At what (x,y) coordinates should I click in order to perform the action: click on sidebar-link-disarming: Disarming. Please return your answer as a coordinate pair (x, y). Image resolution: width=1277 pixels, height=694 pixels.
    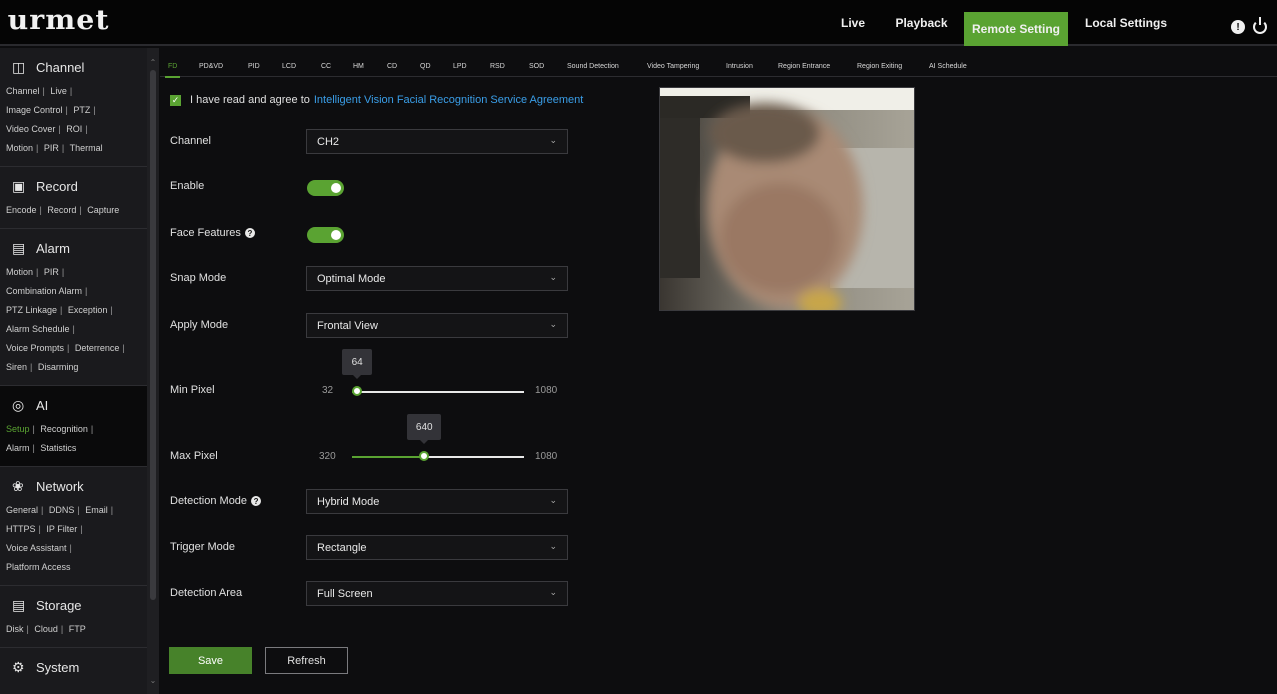
    Looking at the image, I should click on (58, 367).